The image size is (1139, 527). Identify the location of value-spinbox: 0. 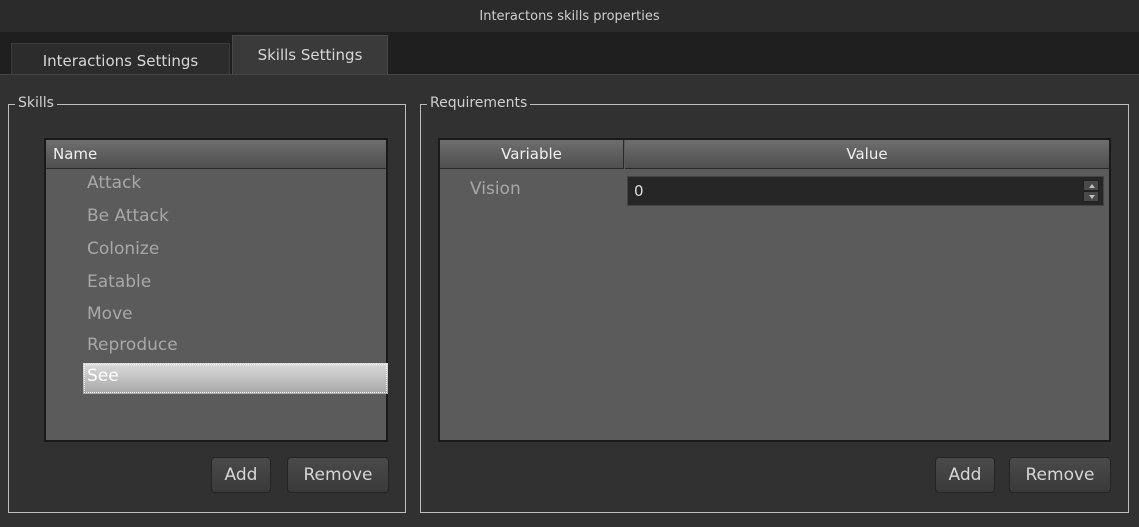
(865, 191).